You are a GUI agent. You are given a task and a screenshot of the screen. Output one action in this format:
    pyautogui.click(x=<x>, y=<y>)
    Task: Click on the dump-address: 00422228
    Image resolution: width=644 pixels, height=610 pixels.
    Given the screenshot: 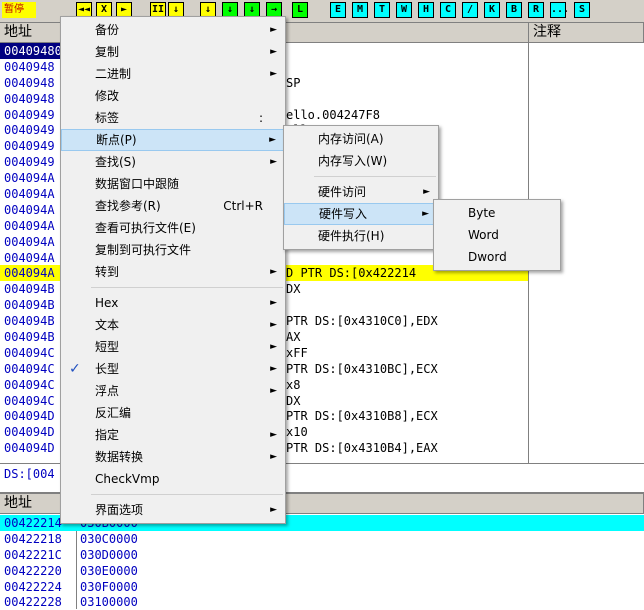 What is the action you would take?
    pyautogui.click(x=33, y=602)
    